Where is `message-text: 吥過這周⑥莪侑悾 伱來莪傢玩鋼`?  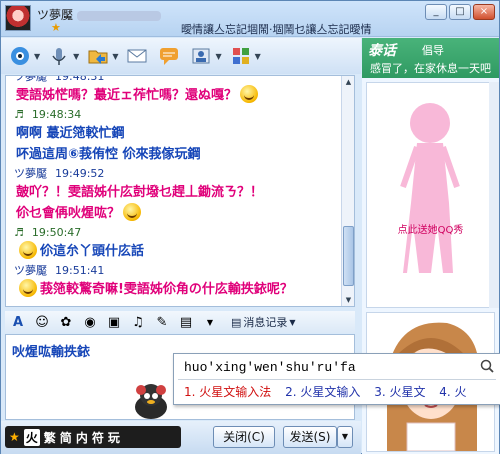
message-text: 吥過這周⑥莪侑悾 伱來莪傢玩鋼 is located at coordinates (108, 154).